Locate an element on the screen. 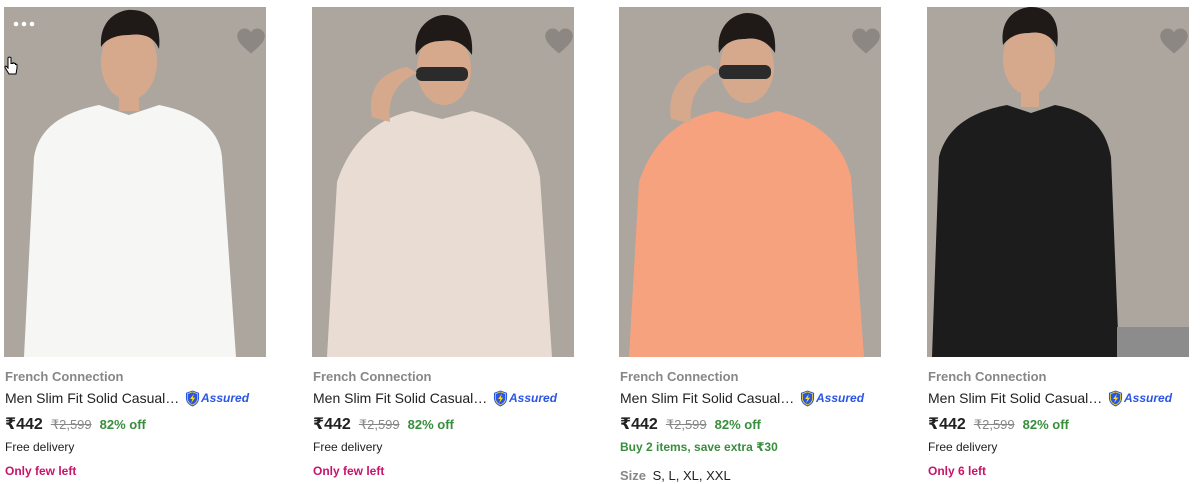 The width and height of the screenshot is (1203, 484). size-options: Size S, L, XL, XXL is located at coordinates (675, 475).